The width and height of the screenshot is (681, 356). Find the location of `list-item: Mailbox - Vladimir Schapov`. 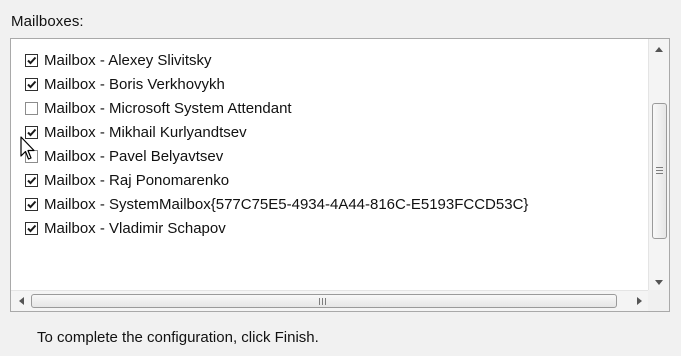

list-item: Mailbox - Vladimir Schapov is located at coordinates (125, 228).